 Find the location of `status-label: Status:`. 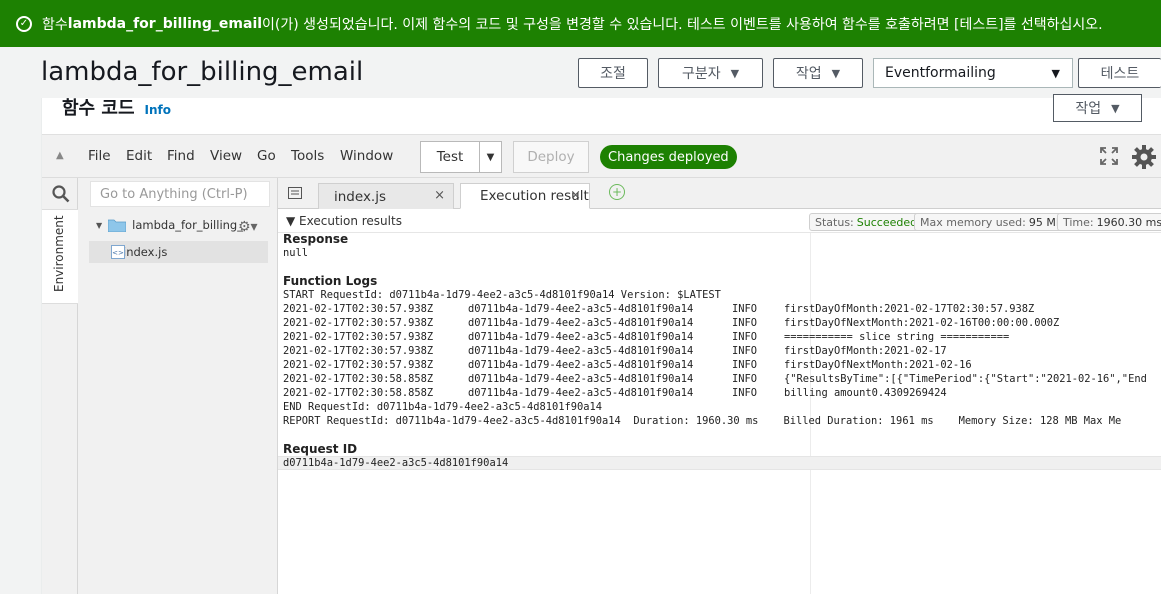

status-label: Status: is located at coordinates (834, 222).